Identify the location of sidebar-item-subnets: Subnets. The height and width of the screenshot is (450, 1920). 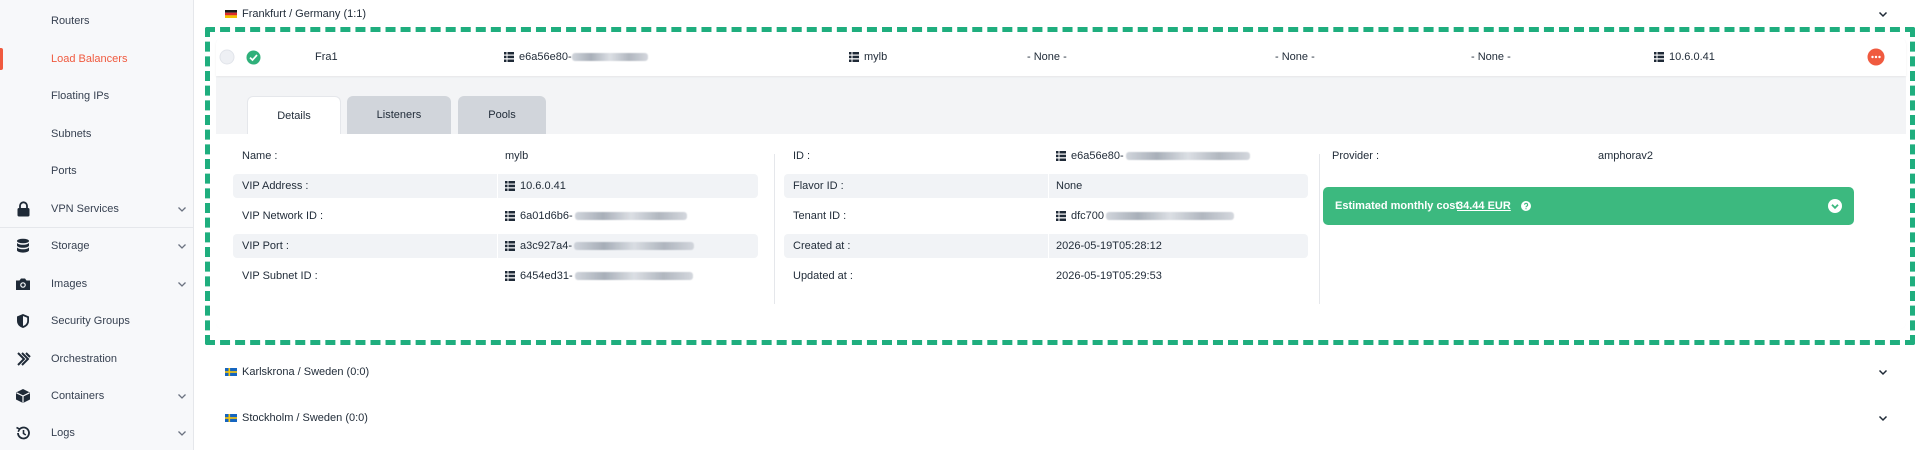
(97, 134).